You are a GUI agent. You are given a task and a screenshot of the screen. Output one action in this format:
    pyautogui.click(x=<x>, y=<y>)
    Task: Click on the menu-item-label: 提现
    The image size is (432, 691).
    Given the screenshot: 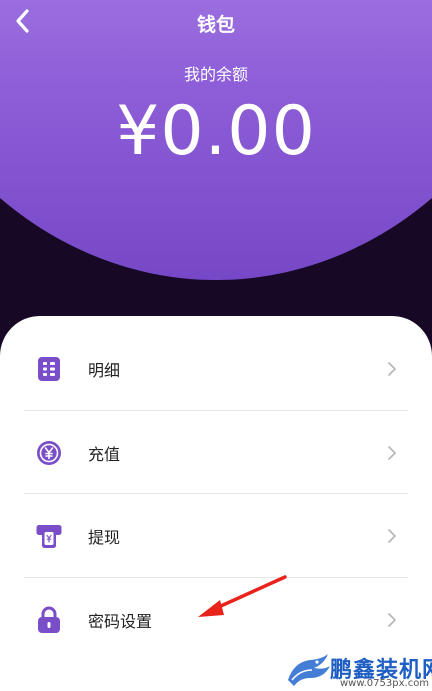 What is the action you would take?
    pyautogui.click(x=104, y=537)
    